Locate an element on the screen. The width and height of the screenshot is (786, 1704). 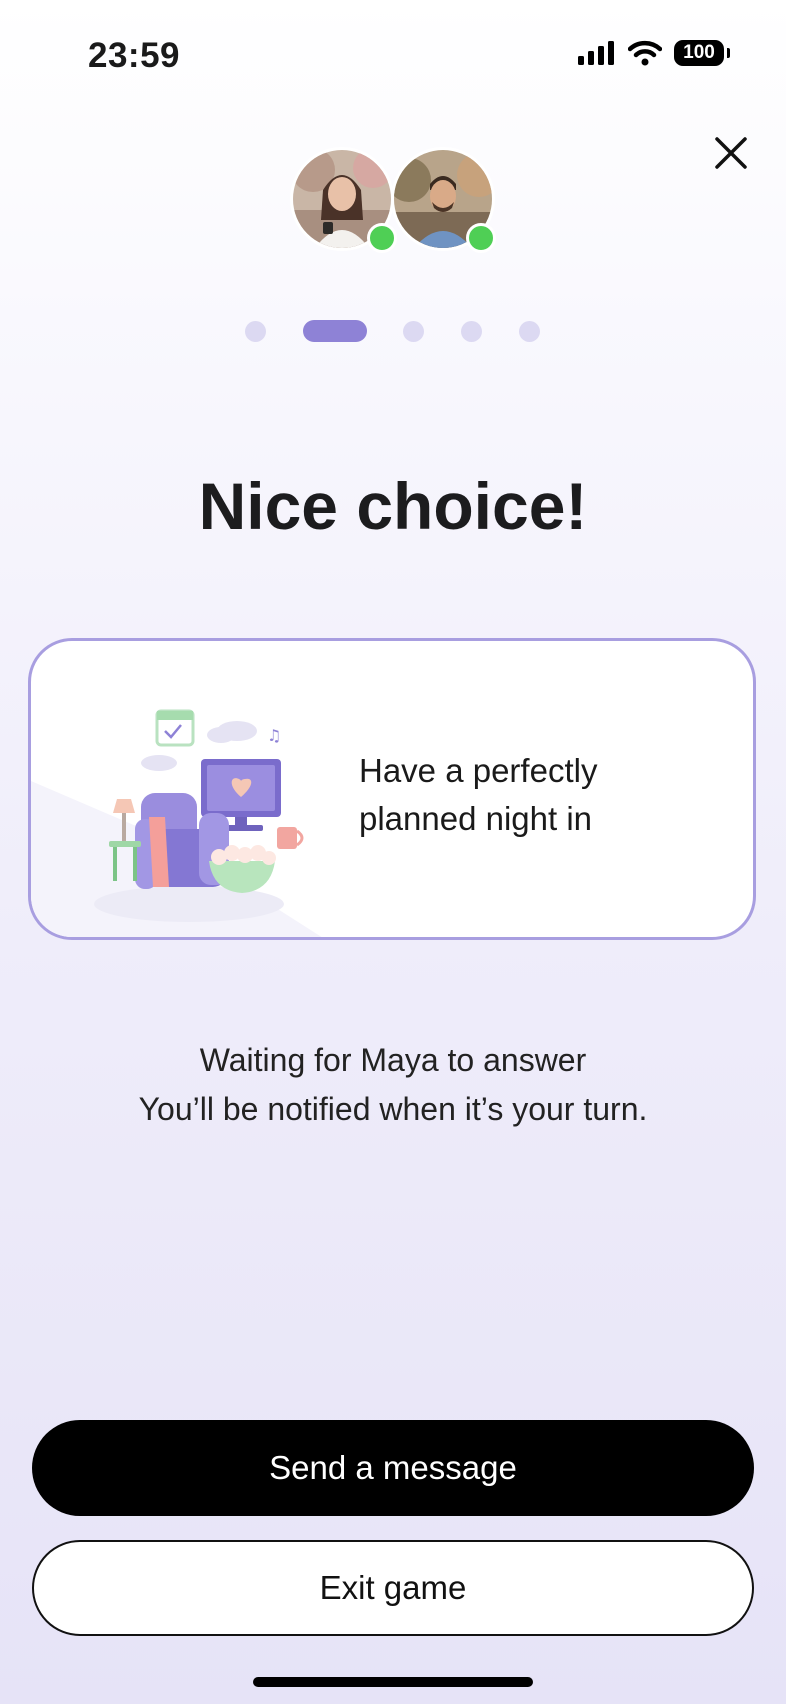
pager-dot-active is located at coordinates (335, 331).